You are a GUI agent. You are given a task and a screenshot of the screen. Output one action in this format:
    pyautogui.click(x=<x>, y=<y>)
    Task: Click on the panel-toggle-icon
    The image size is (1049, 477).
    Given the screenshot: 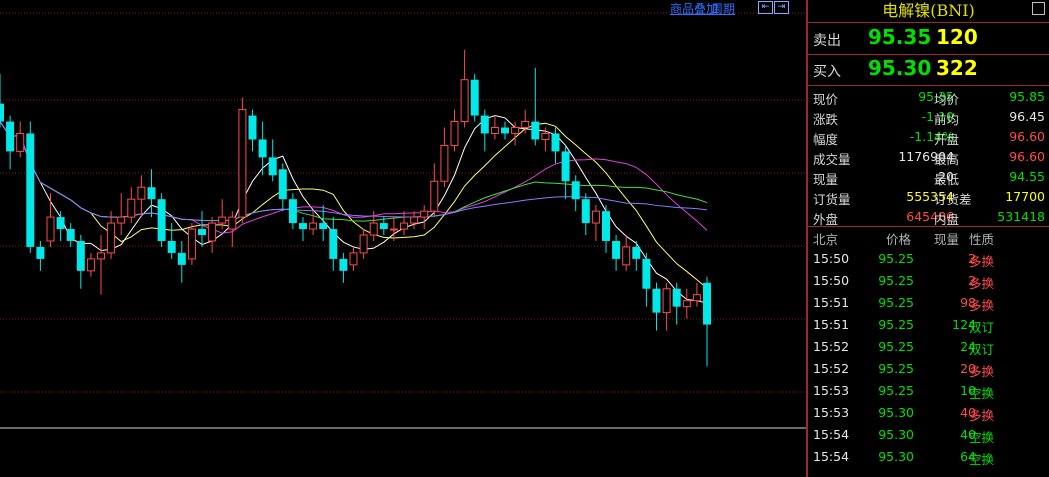 What is the action you would take?
    pyautogui.click(x=1038, y=8)
    